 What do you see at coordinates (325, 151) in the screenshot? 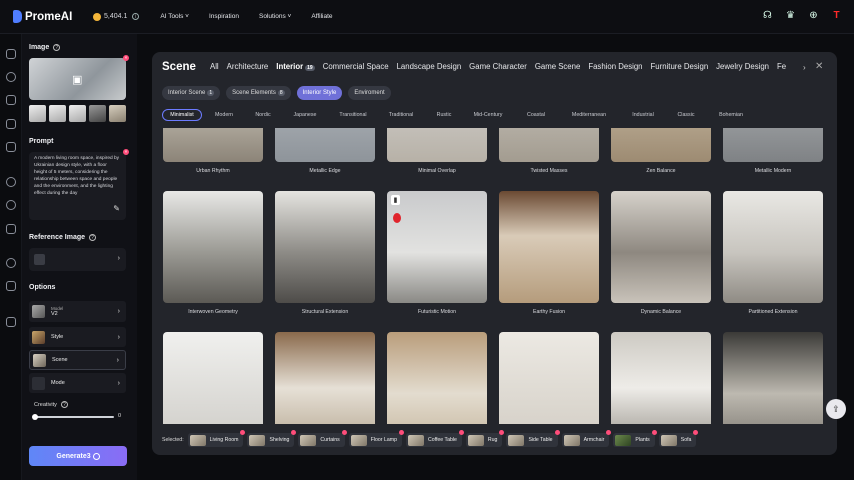
I see `style-card: Metallic Edge` at bounding box center [325, 151].